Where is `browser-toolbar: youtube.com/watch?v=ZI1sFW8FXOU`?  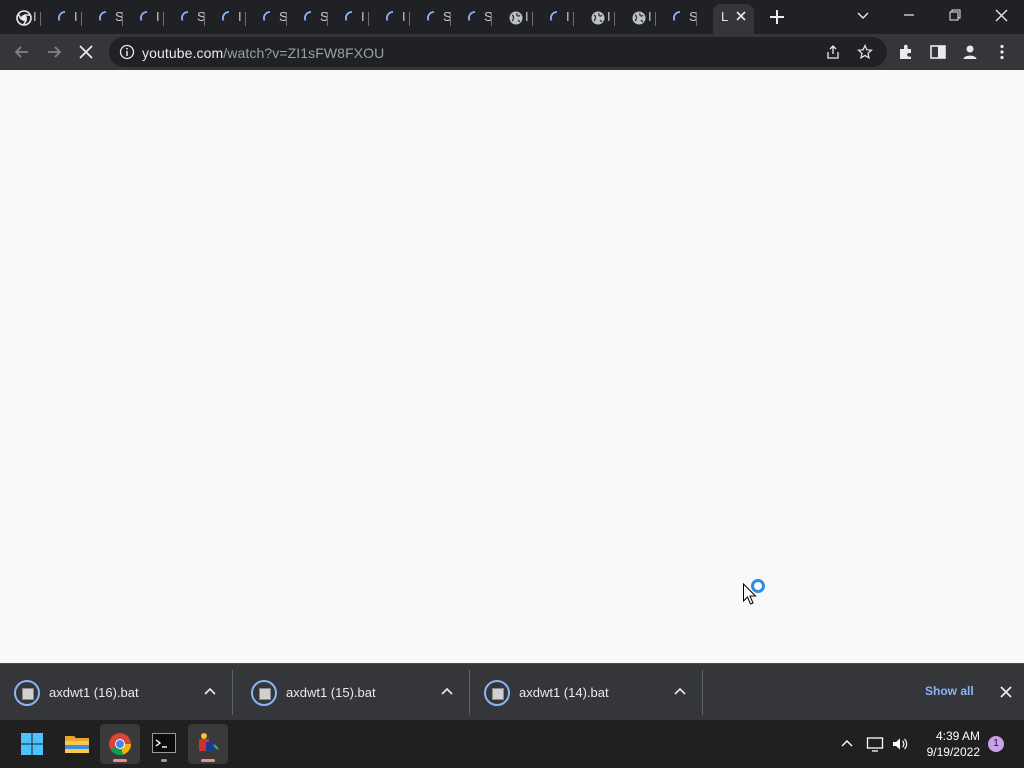 browser-toolbar: youtube.com/watch?v=ZI1sFW8FXOU is located at coordinates (512, 52).